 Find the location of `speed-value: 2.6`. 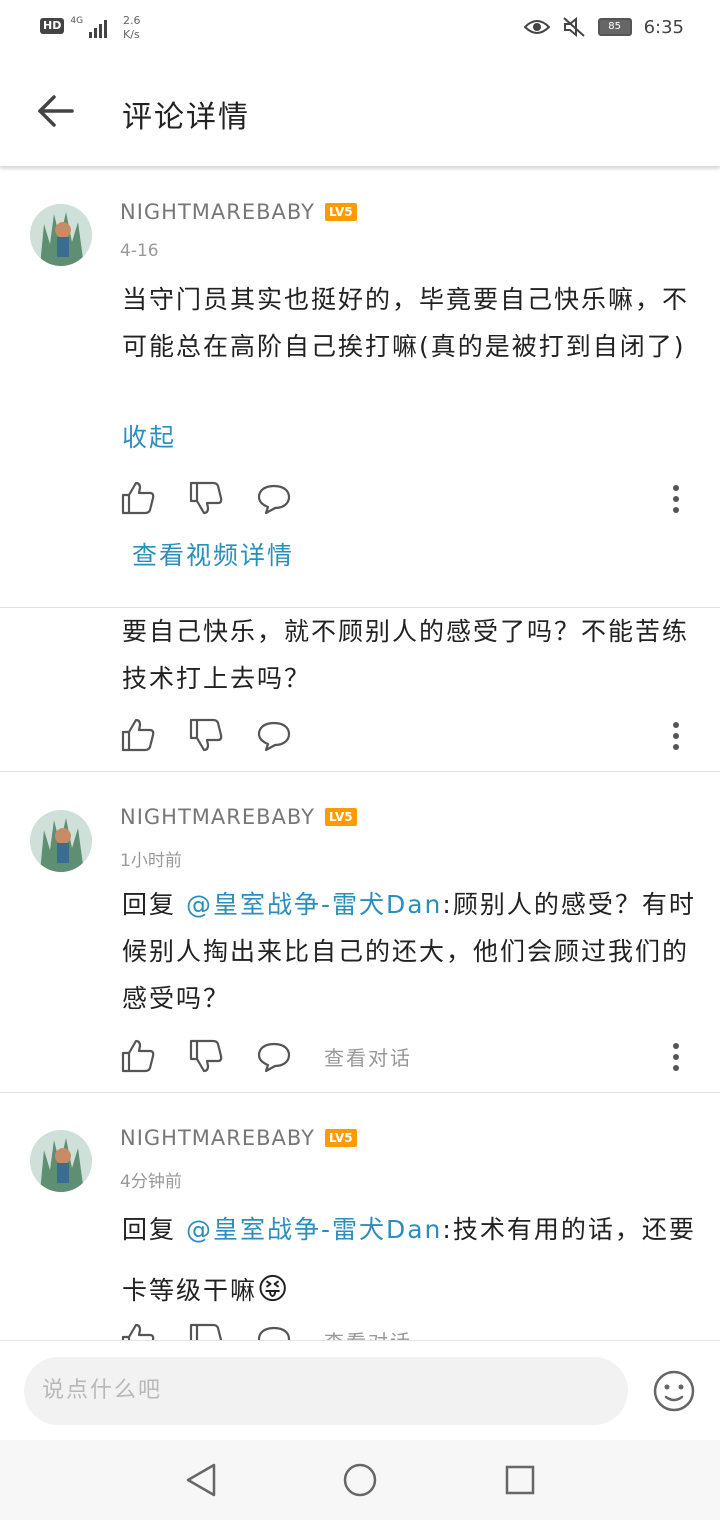

speed-value: 2.6 is located at coordinates (132, 20).